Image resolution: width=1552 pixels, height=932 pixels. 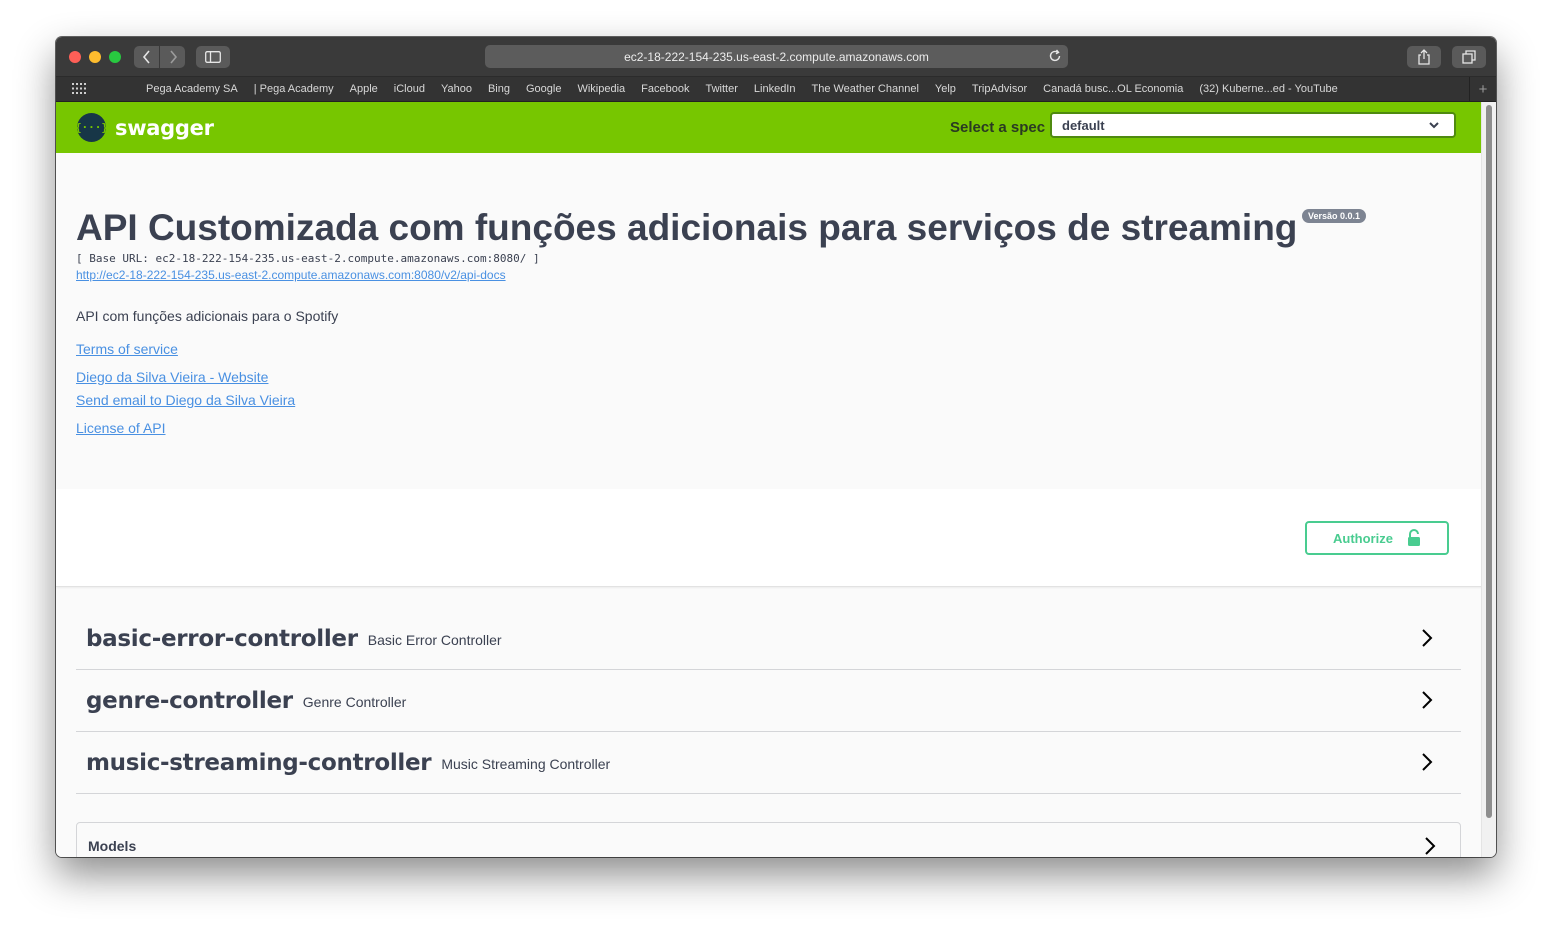 I want to click on sidebar-icon, so click(x=213, y=57).